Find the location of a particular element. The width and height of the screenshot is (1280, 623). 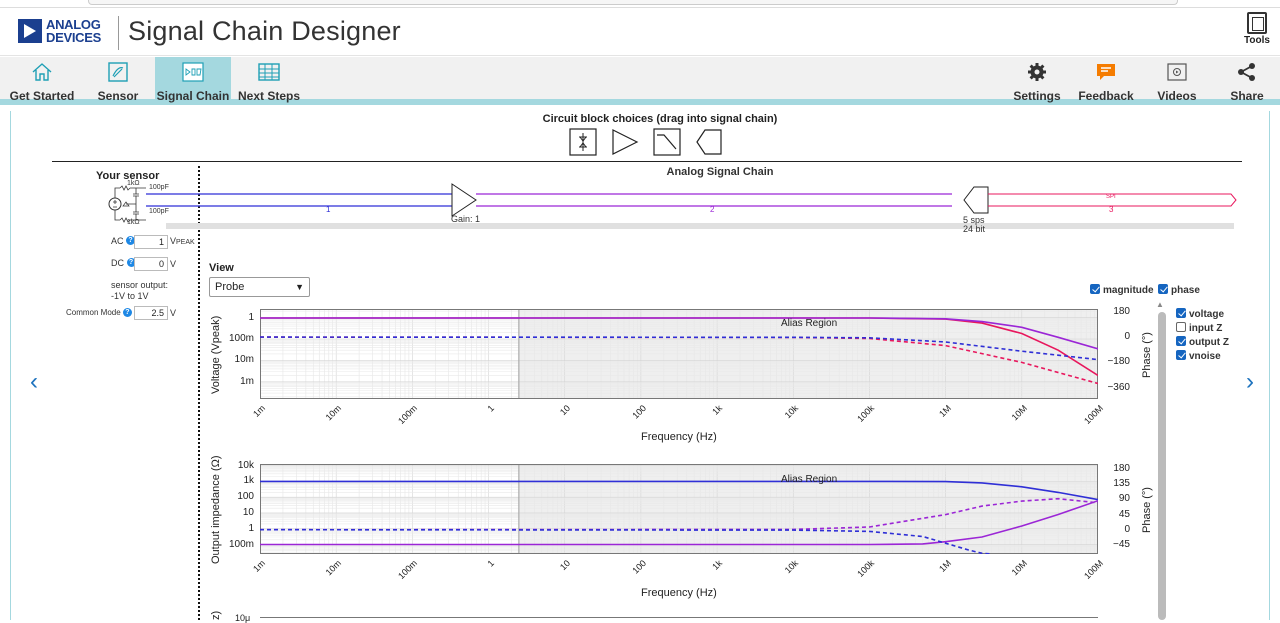

impedance-y2-label: Phase (°) is located at coordinates (1147, 510).